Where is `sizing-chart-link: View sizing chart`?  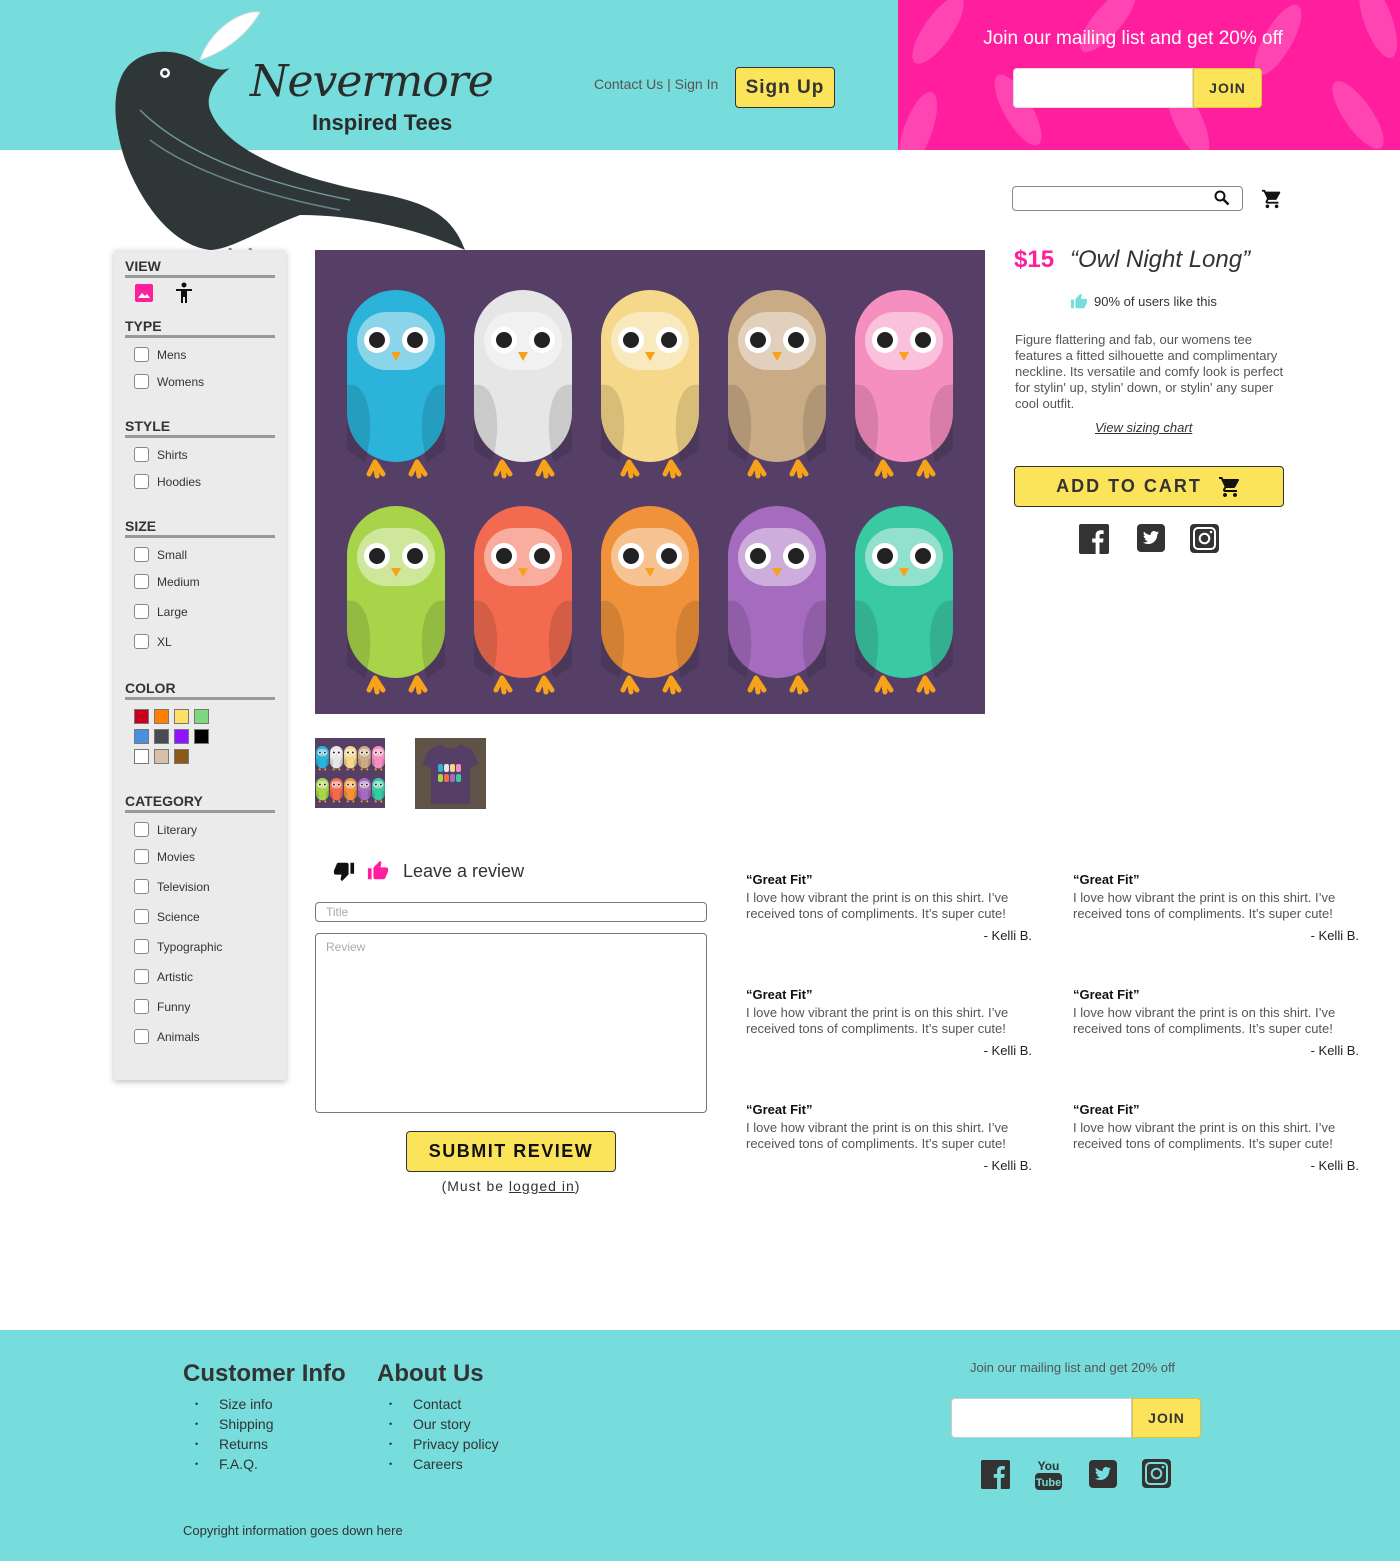 sizing-chart-link: View sizing chart is located at coordinates (1143, 427).